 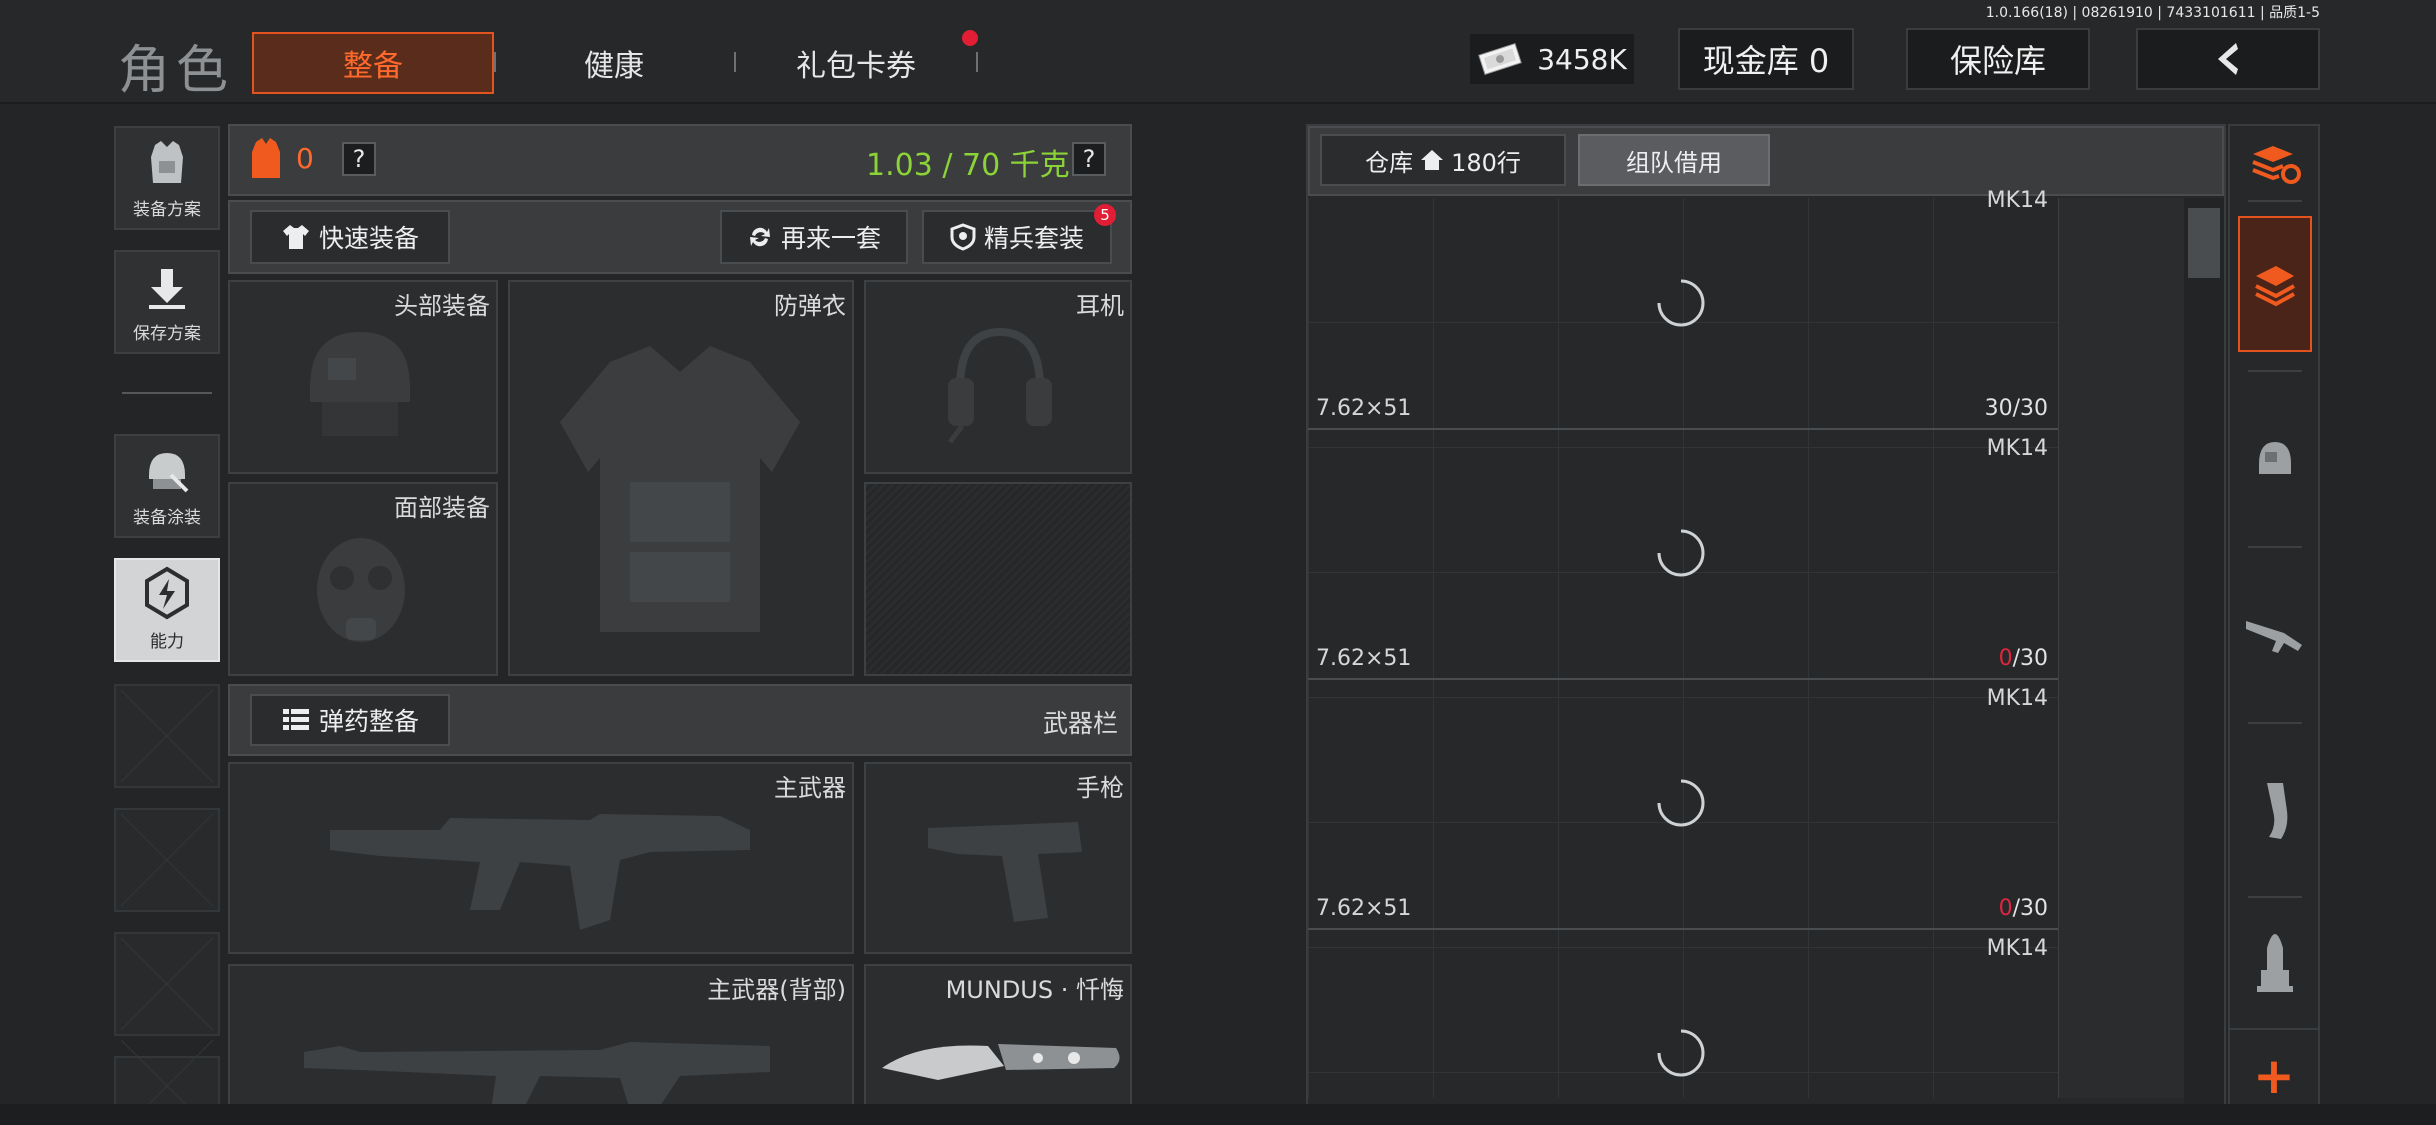 What do you see at coordinates (368, 238) in the screenshot?
I see `quick-equip-label: 快速装备` at bounding box center [368, 238].